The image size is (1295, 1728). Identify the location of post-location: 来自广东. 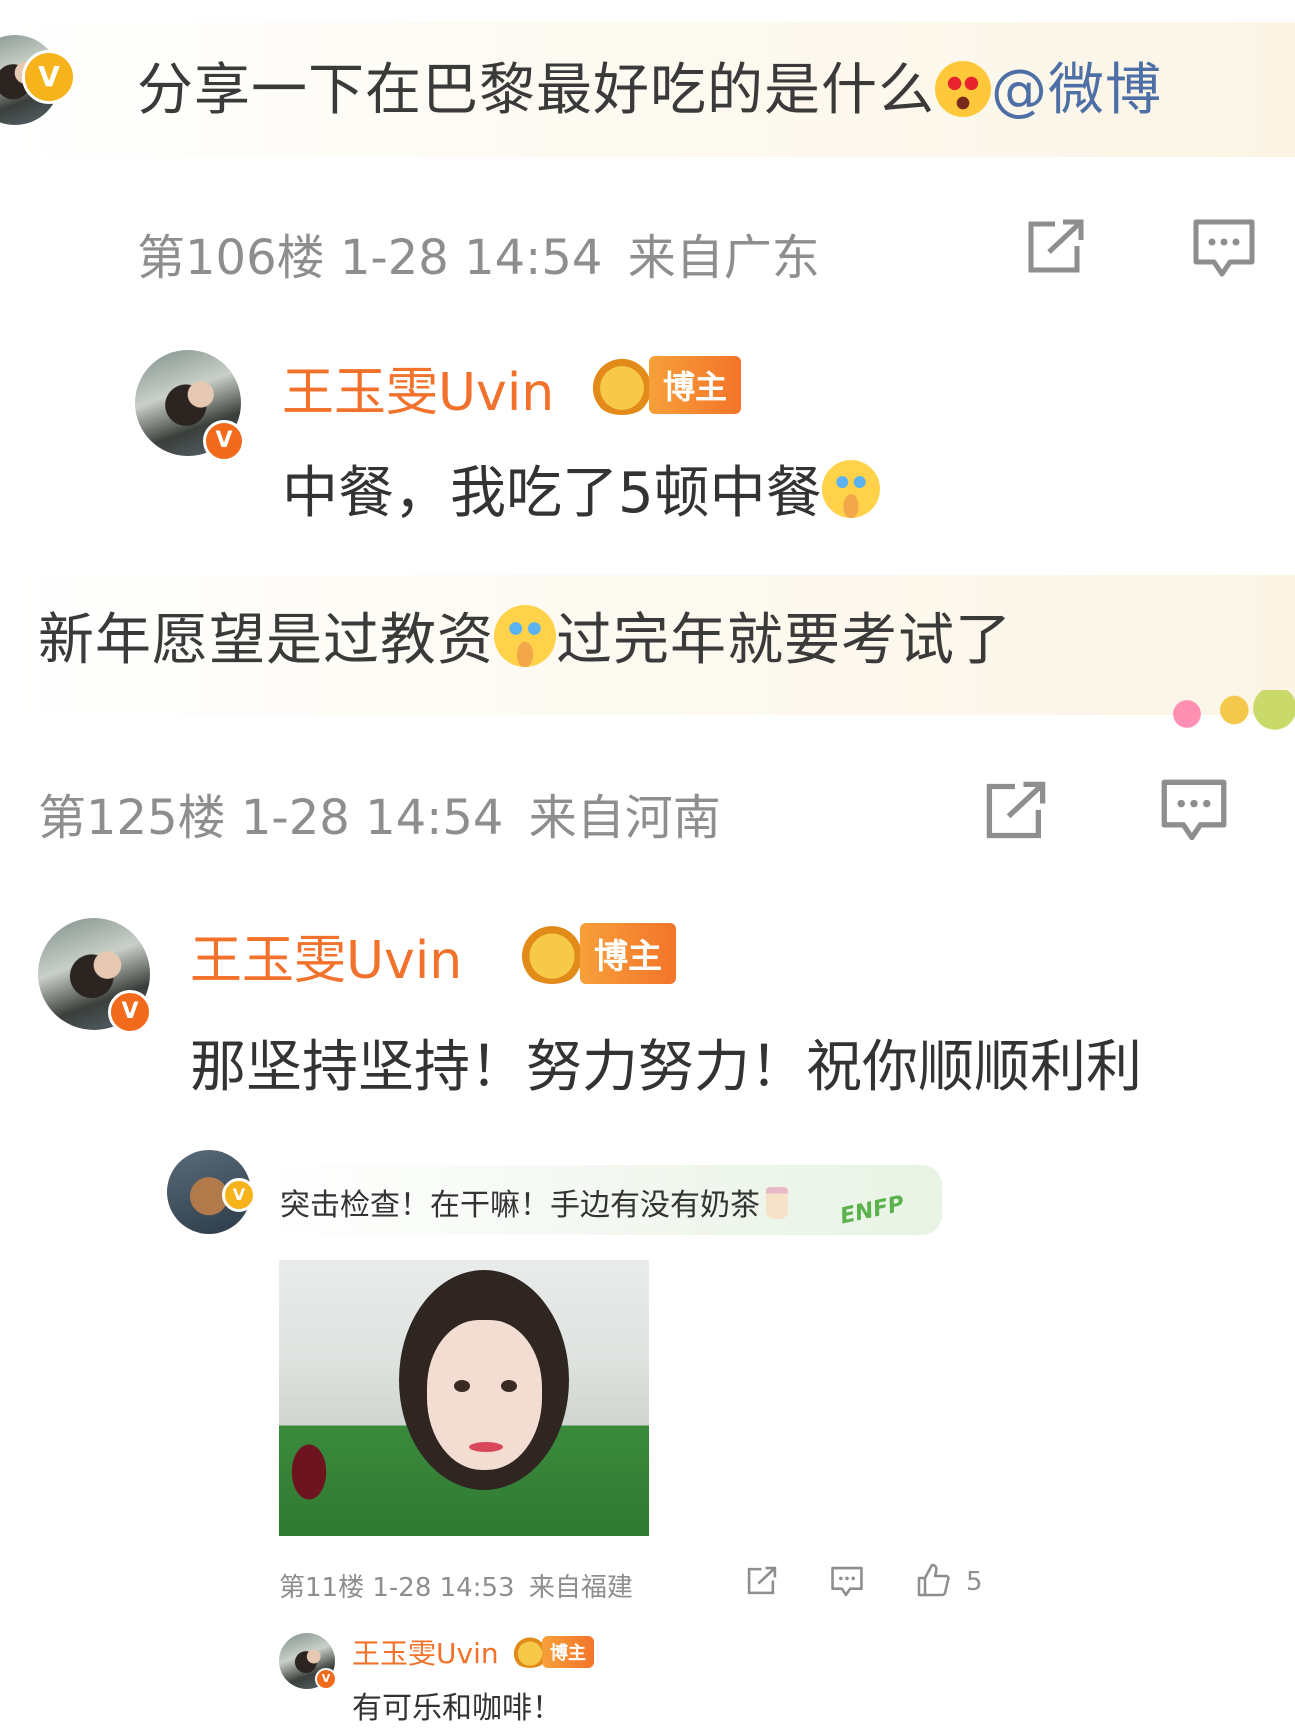
(723, 258).